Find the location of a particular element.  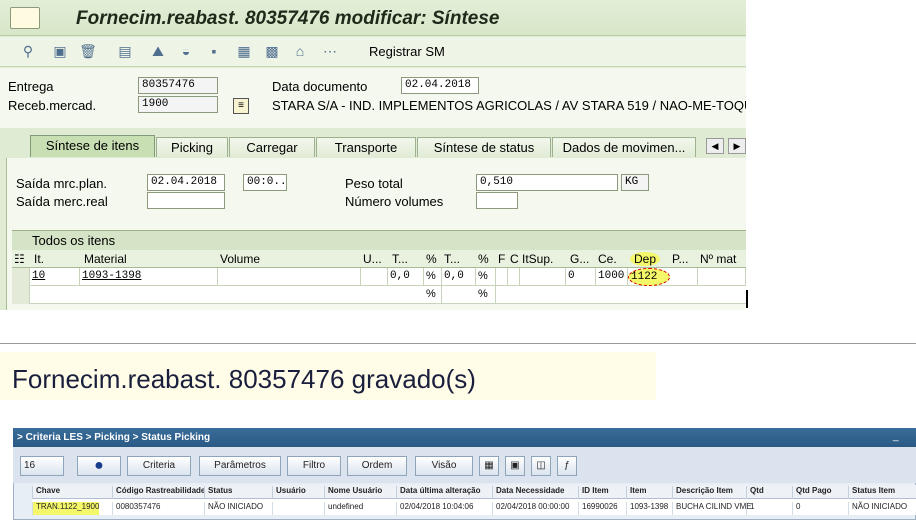

address-icon: ≡ is located at coordinates (241, 106).